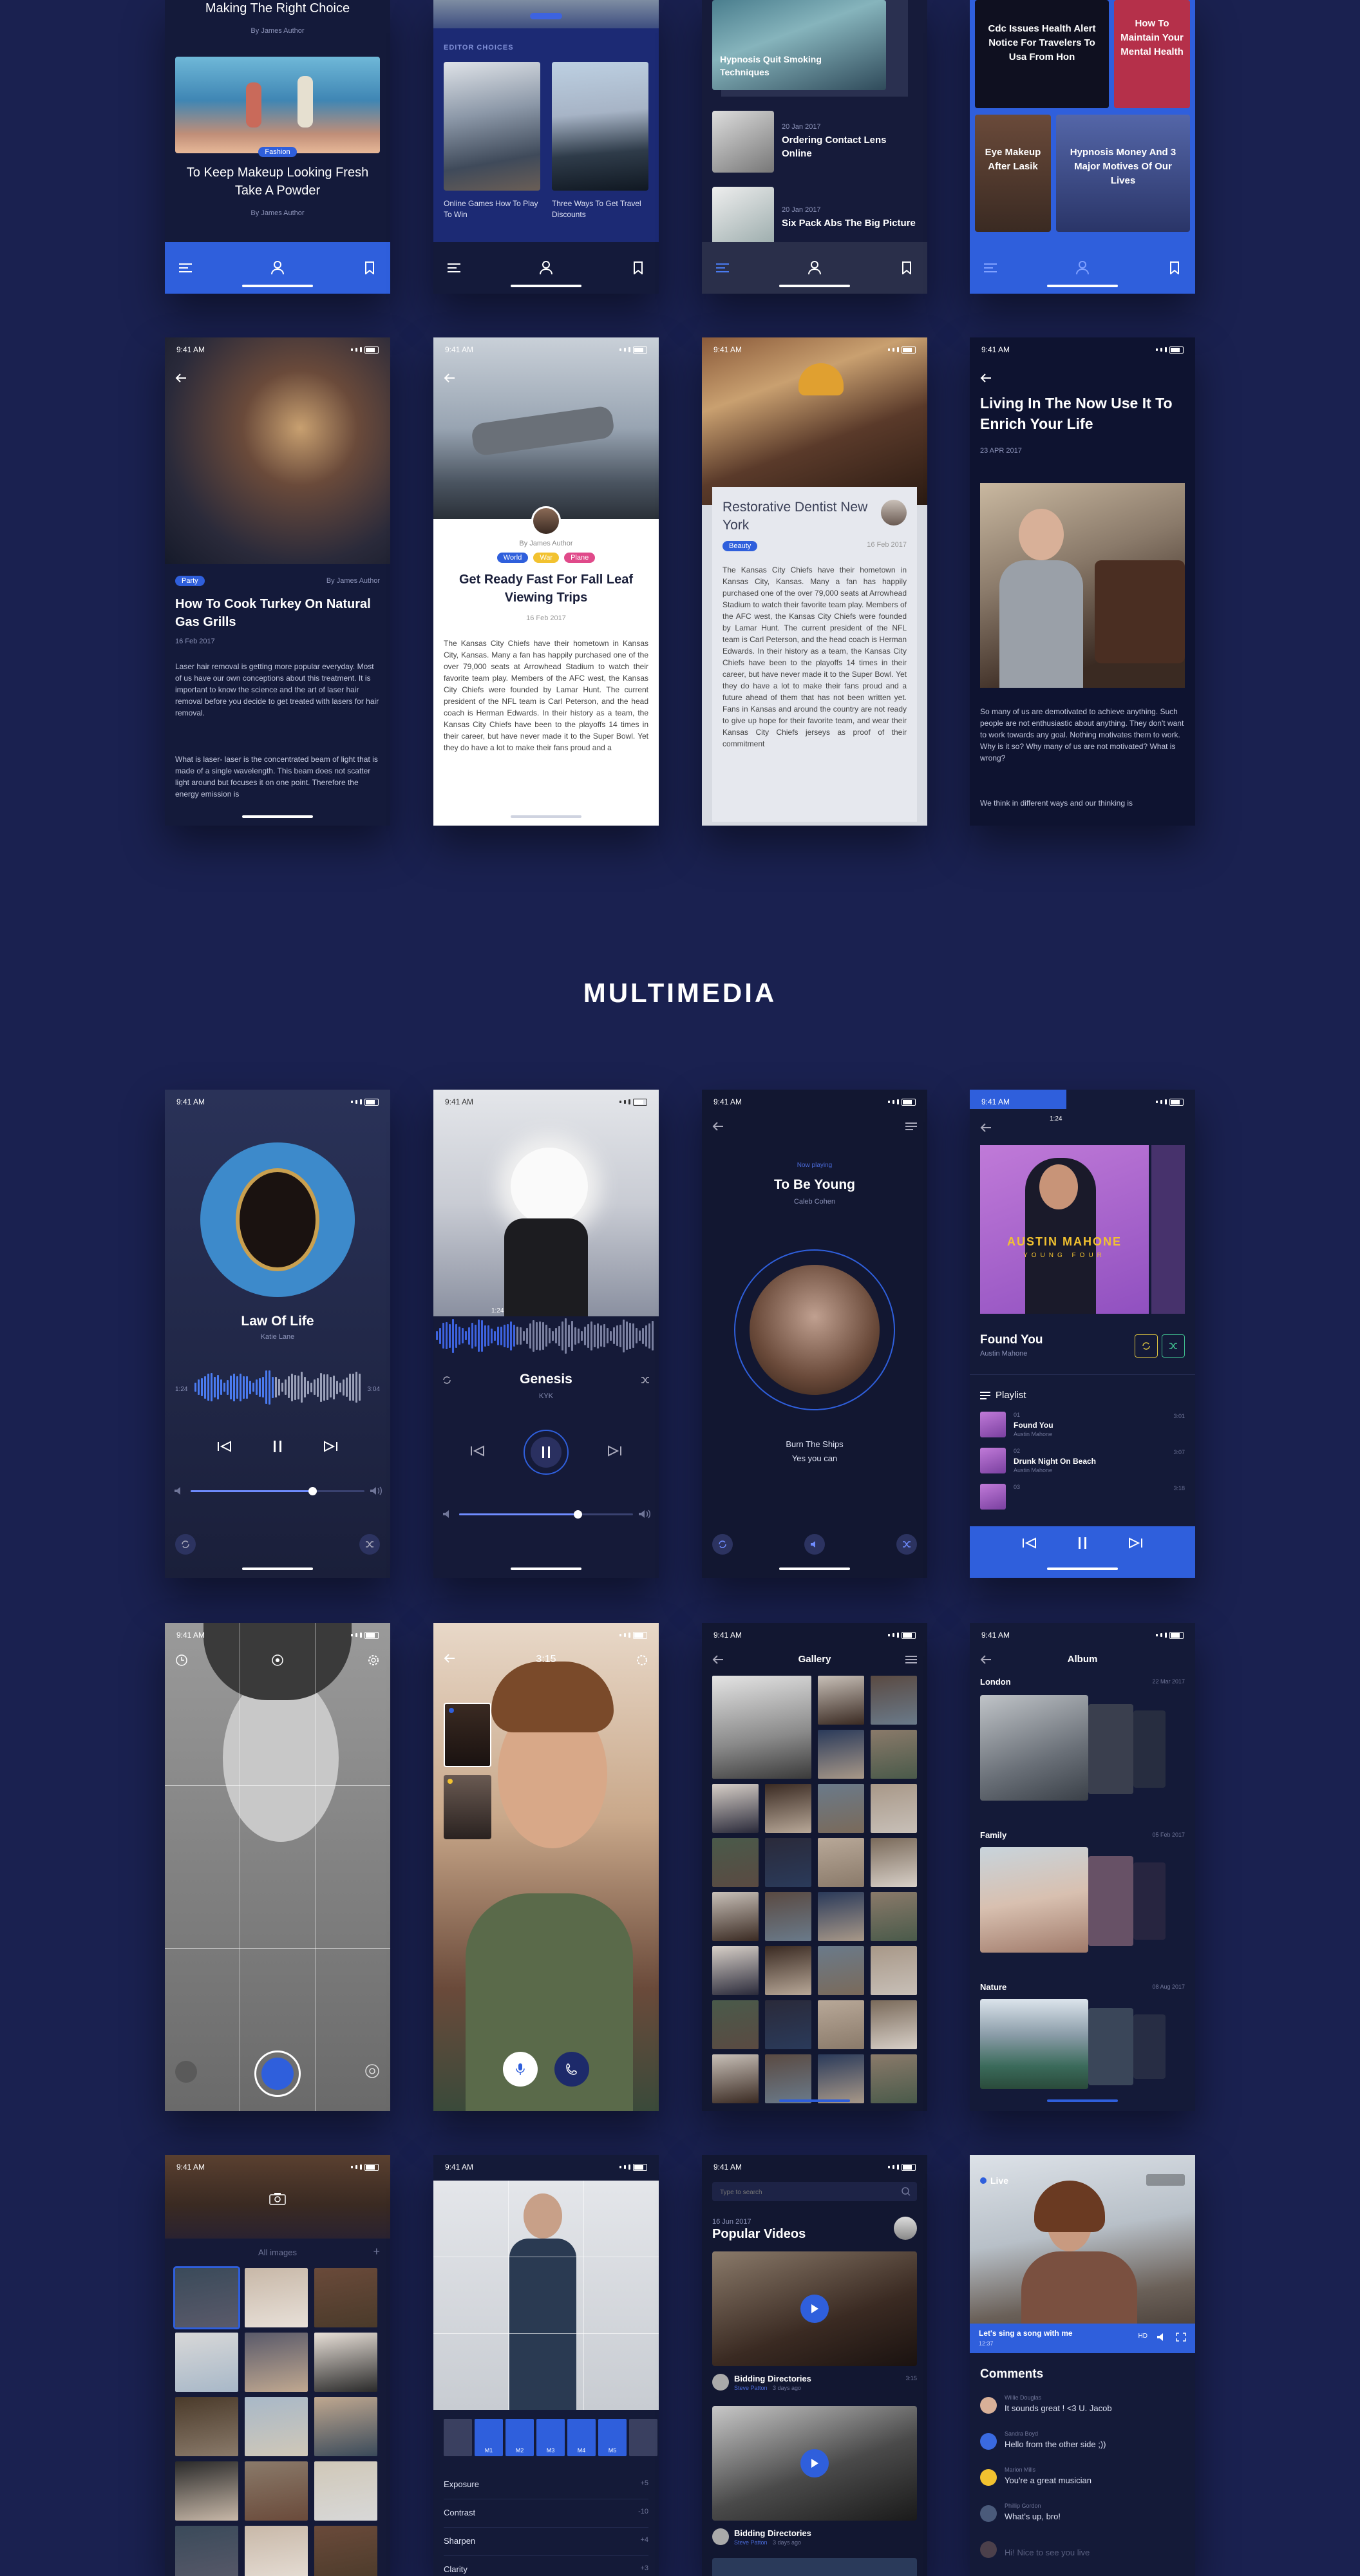  What do you see at coordinates (1181, 2339) in the screenshot?
I see `fullscreen-icon` at bounding box center [1181, 2339].